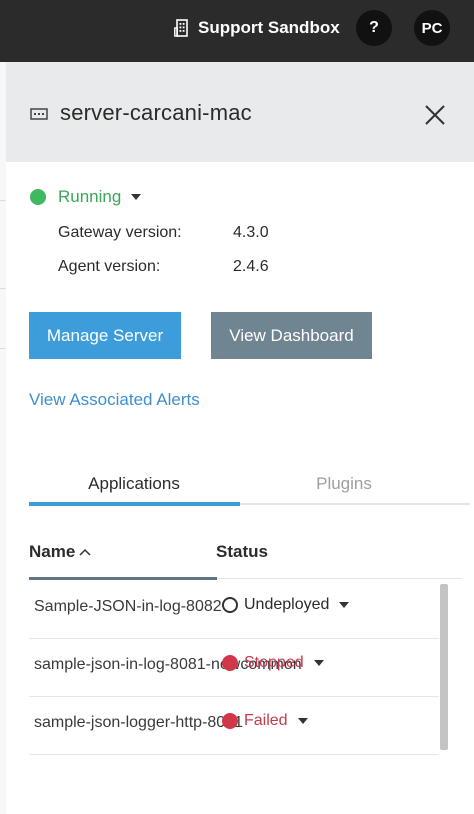  Describe the element at coordinates (39, 114) in the screenshot. I see `server-icon` at that location.